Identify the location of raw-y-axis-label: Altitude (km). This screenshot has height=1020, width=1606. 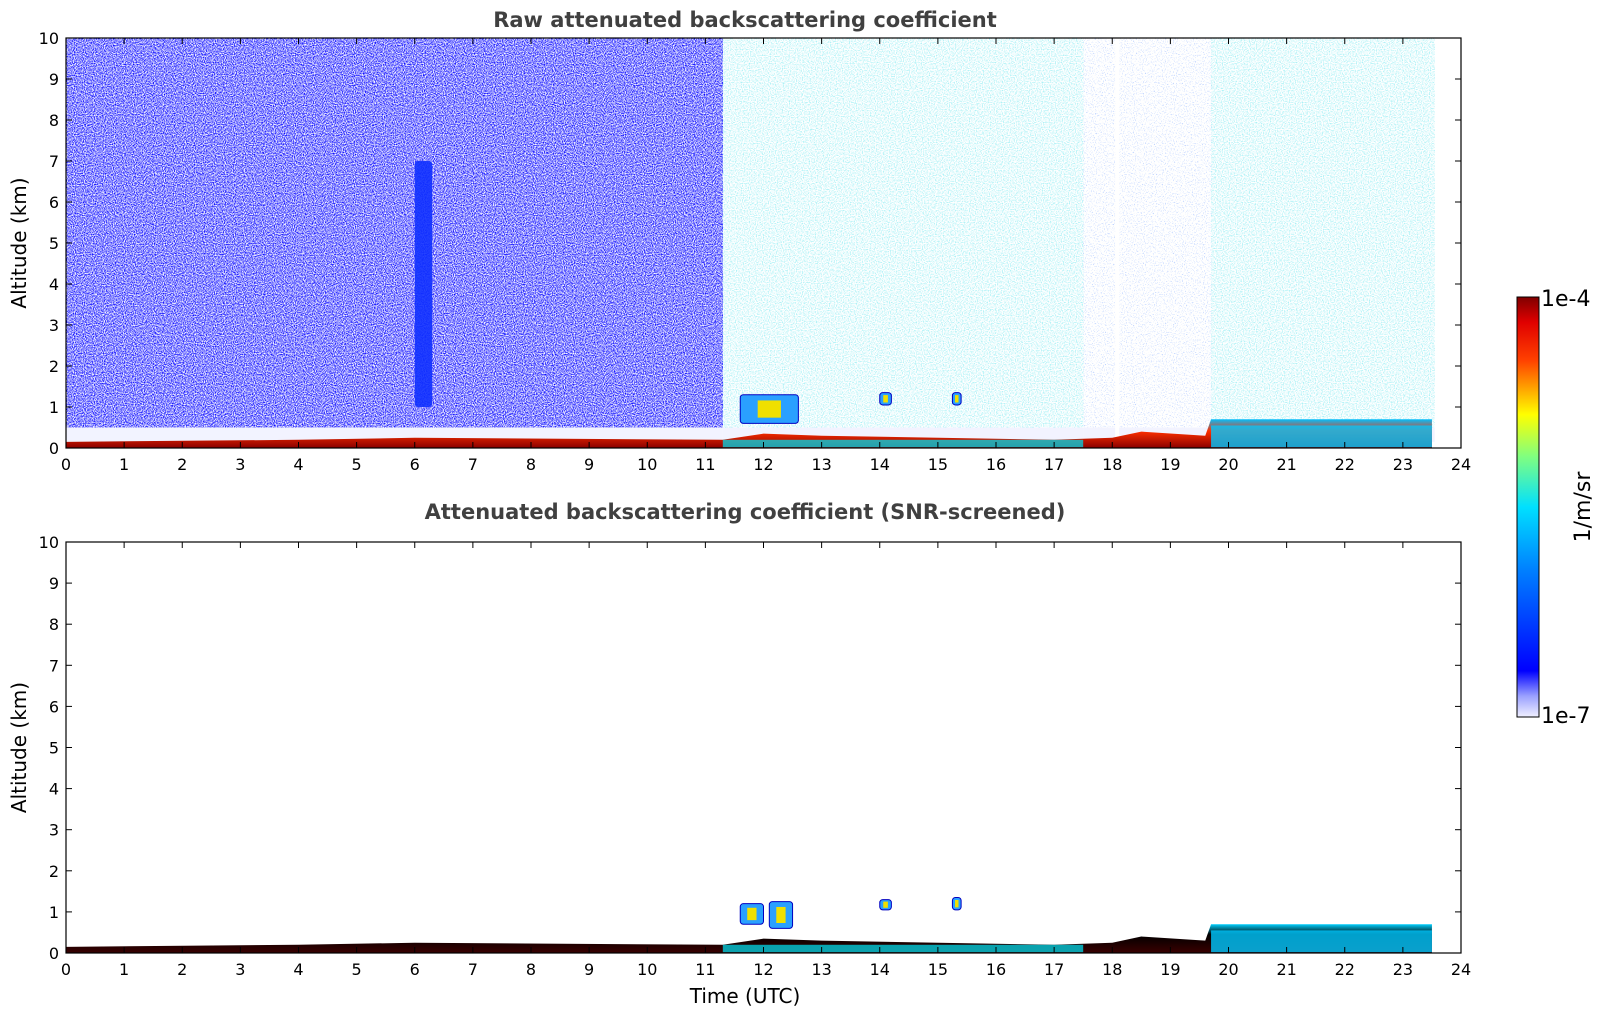
(19, 242).